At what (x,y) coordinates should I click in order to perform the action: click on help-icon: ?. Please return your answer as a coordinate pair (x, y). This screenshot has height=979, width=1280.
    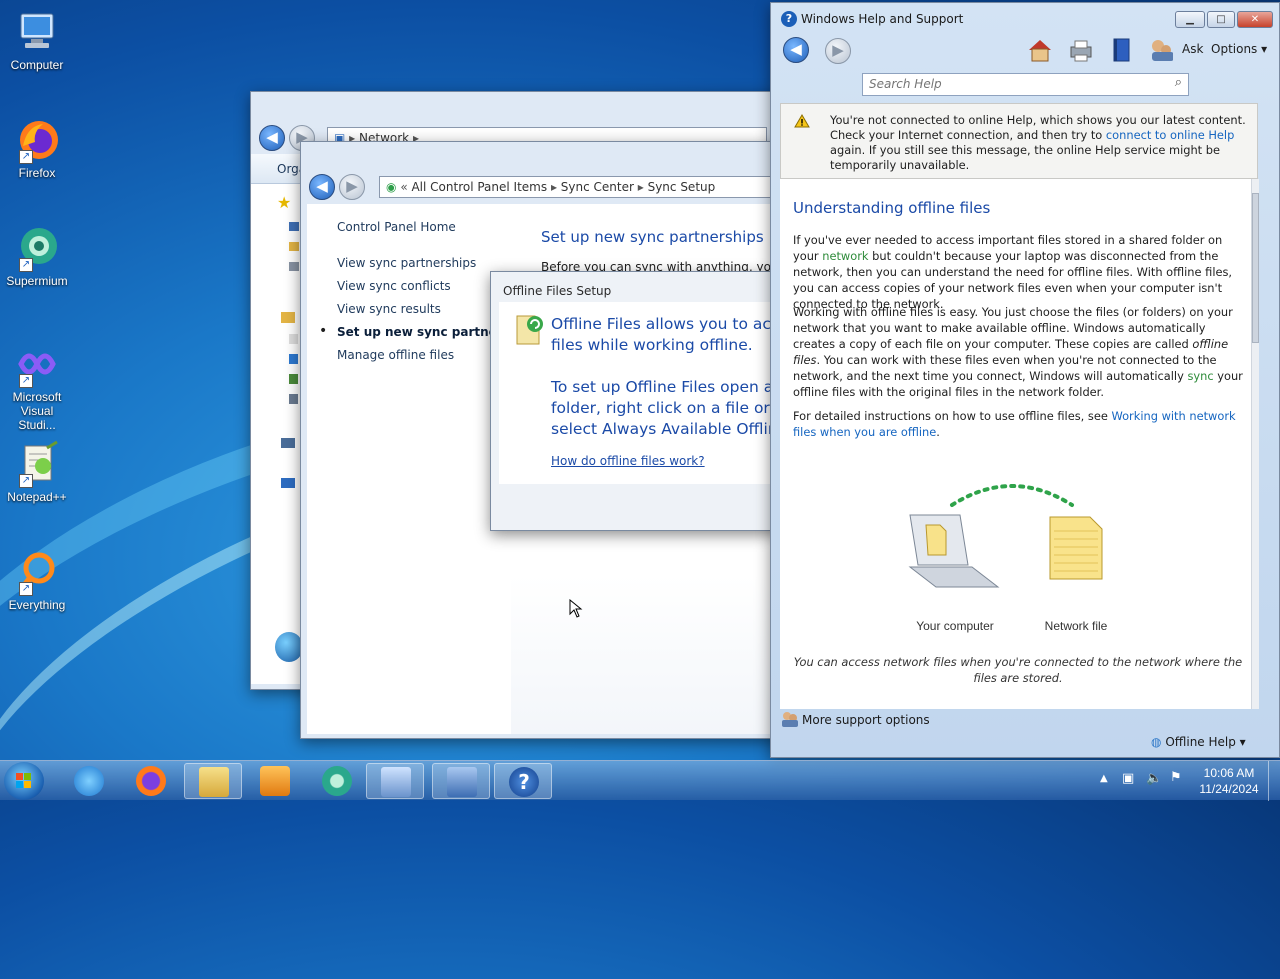
    Looking at the image, I should click on (524, 782).